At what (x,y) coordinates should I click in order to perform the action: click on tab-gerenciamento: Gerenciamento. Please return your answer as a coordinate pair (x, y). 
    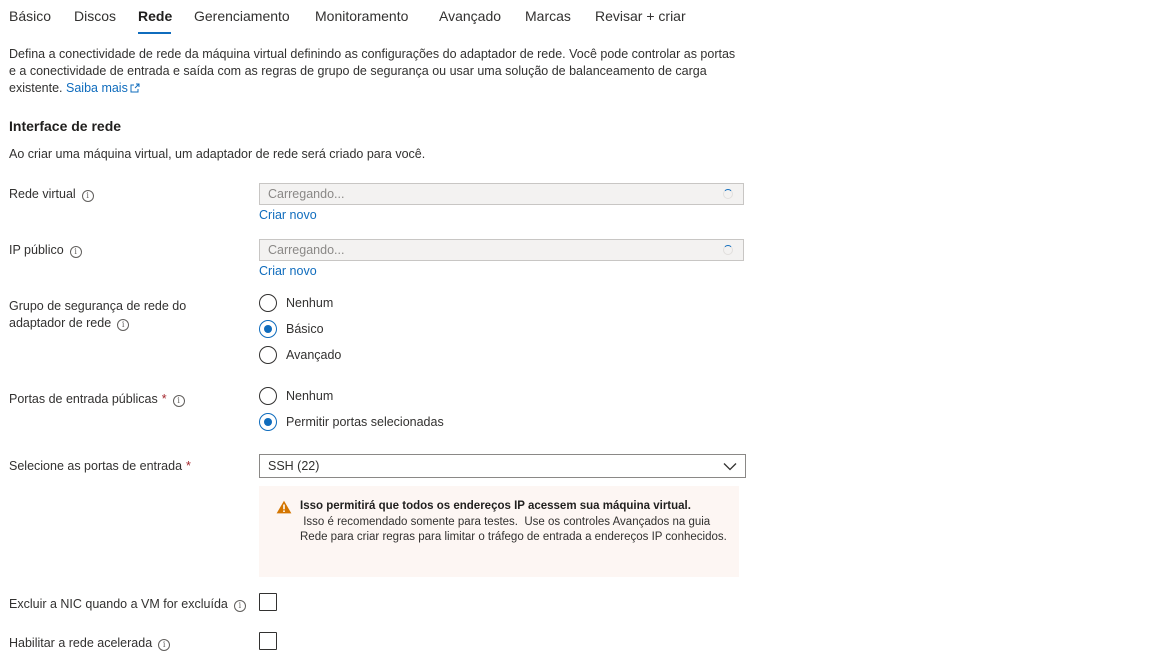
    Looking at the image, I should click on (242, 16).